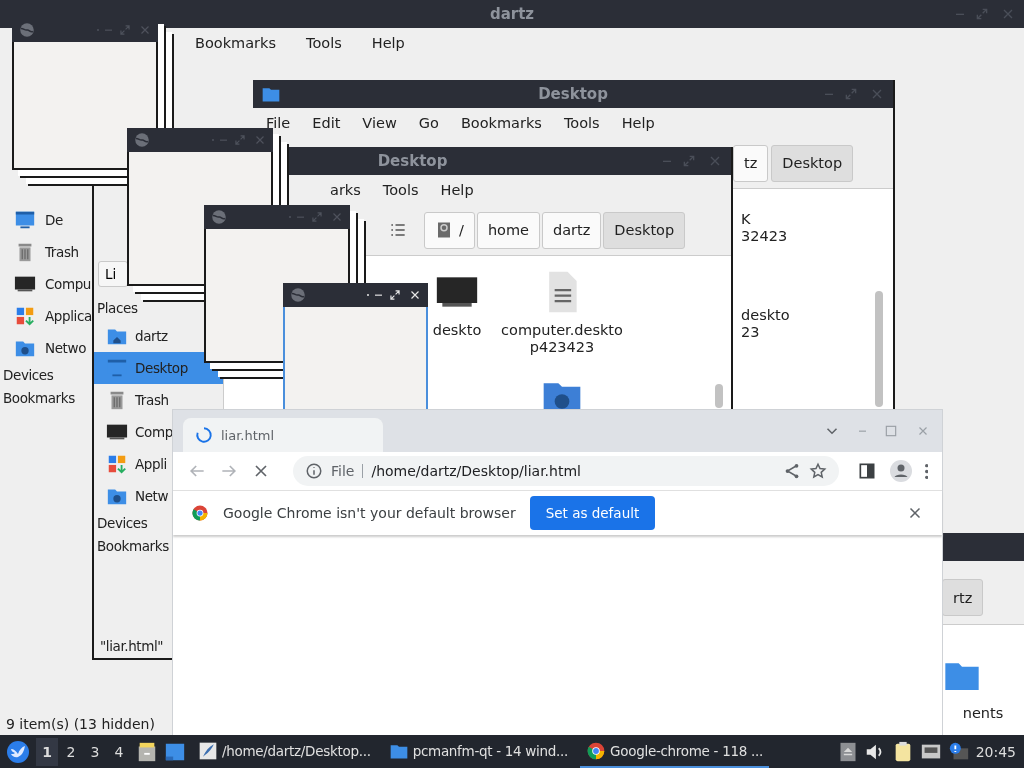 This screenshot has width=1024, height=768. Describe the element at coordinates (119, 751) in the screenshot. I see `workspace-button: 4` at that location.